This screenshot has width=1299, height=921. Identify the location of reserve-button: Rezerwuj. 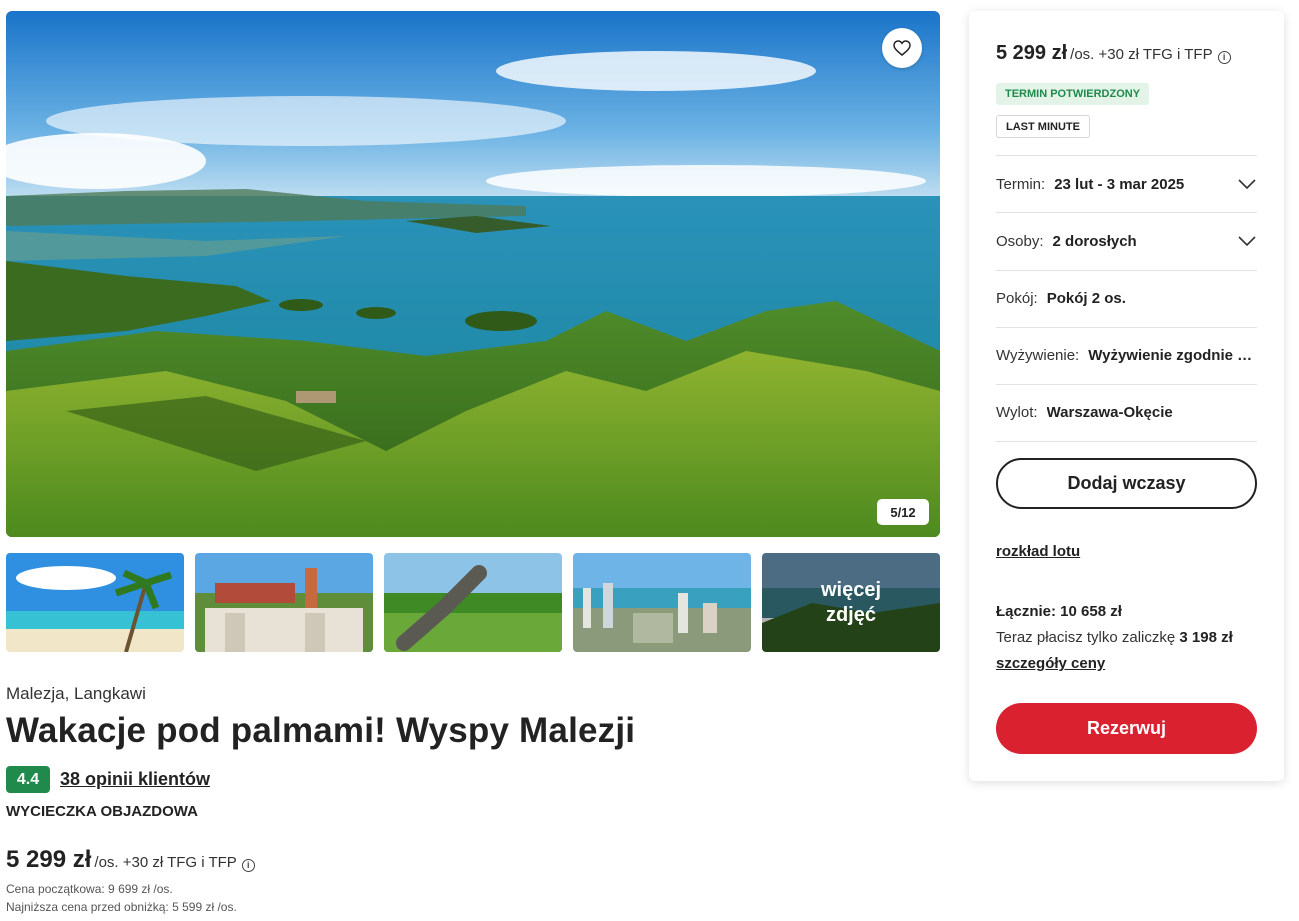
(1126, 728).